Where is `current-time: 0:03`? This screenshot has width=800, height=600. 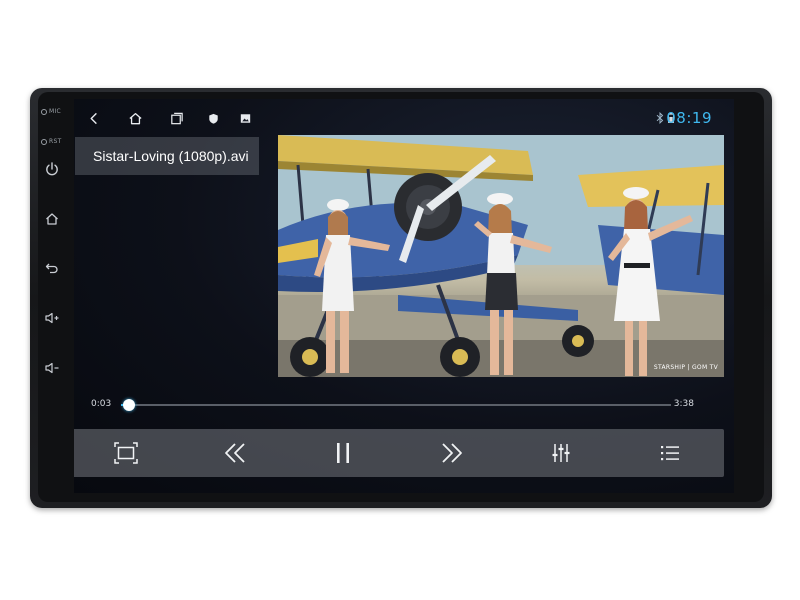 current-time: 0:03 is located at coordinates (101, 404).